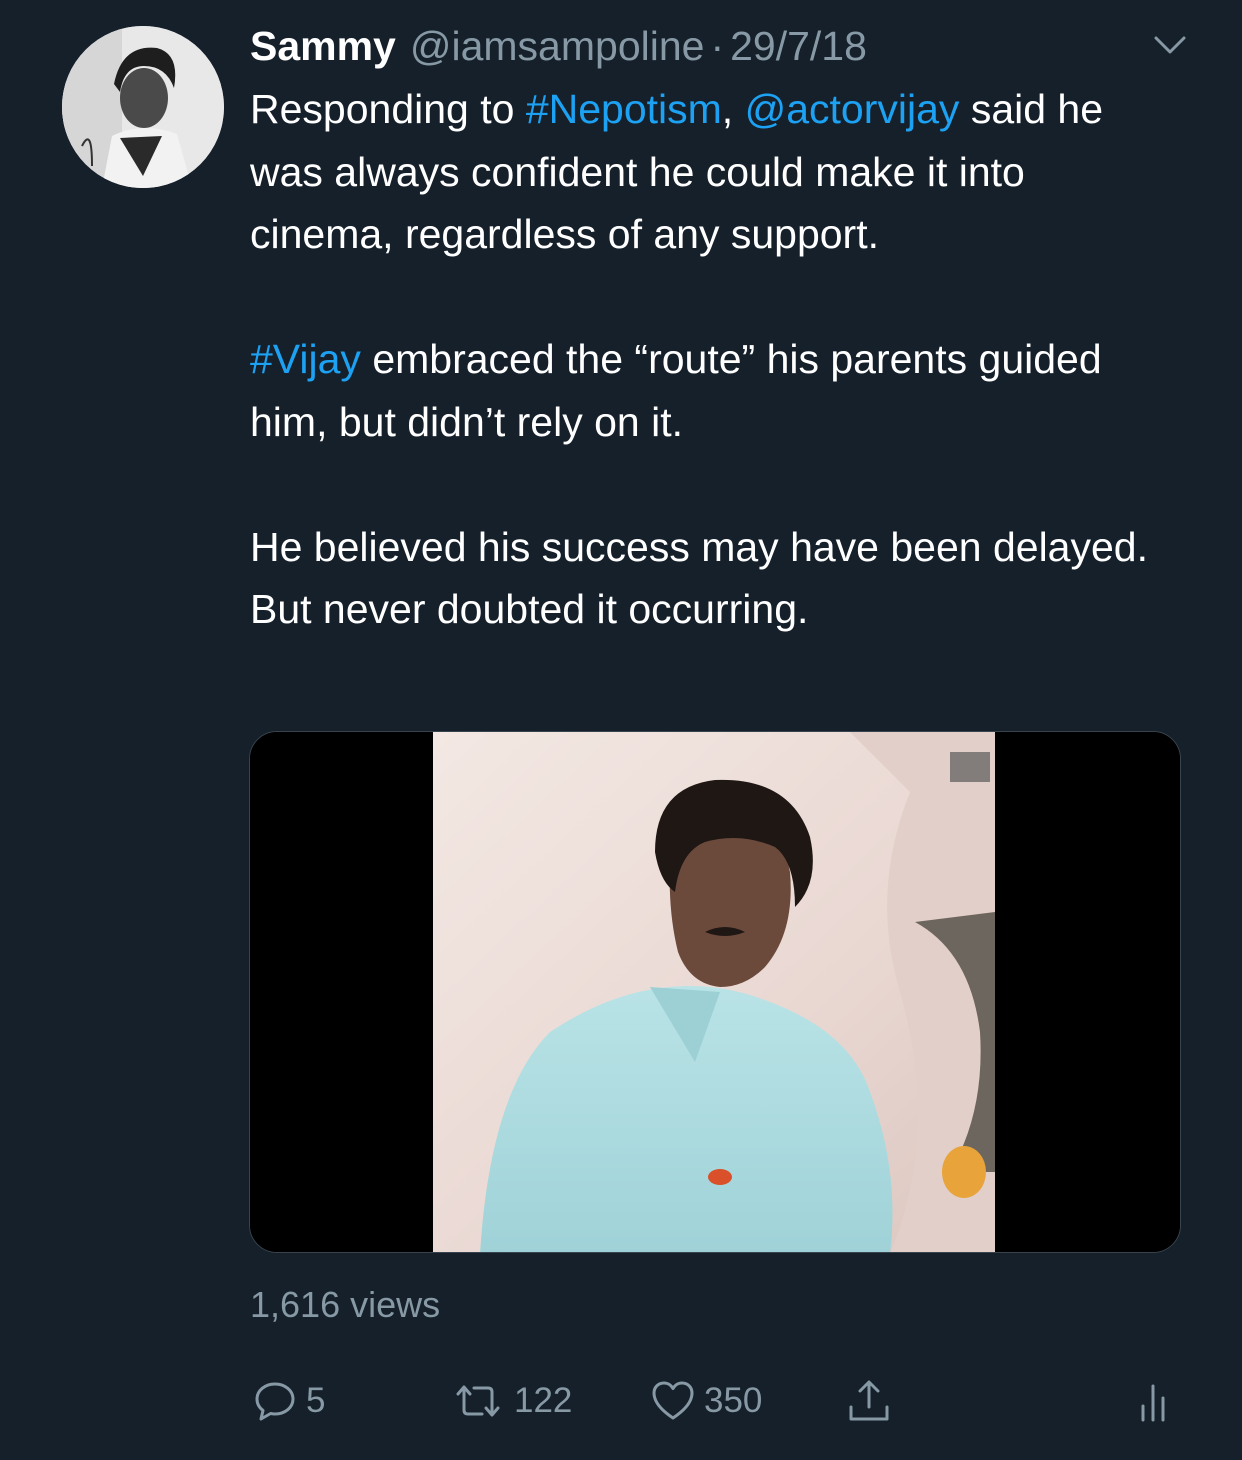  I want to click on like-icon, so click(673, 1400).